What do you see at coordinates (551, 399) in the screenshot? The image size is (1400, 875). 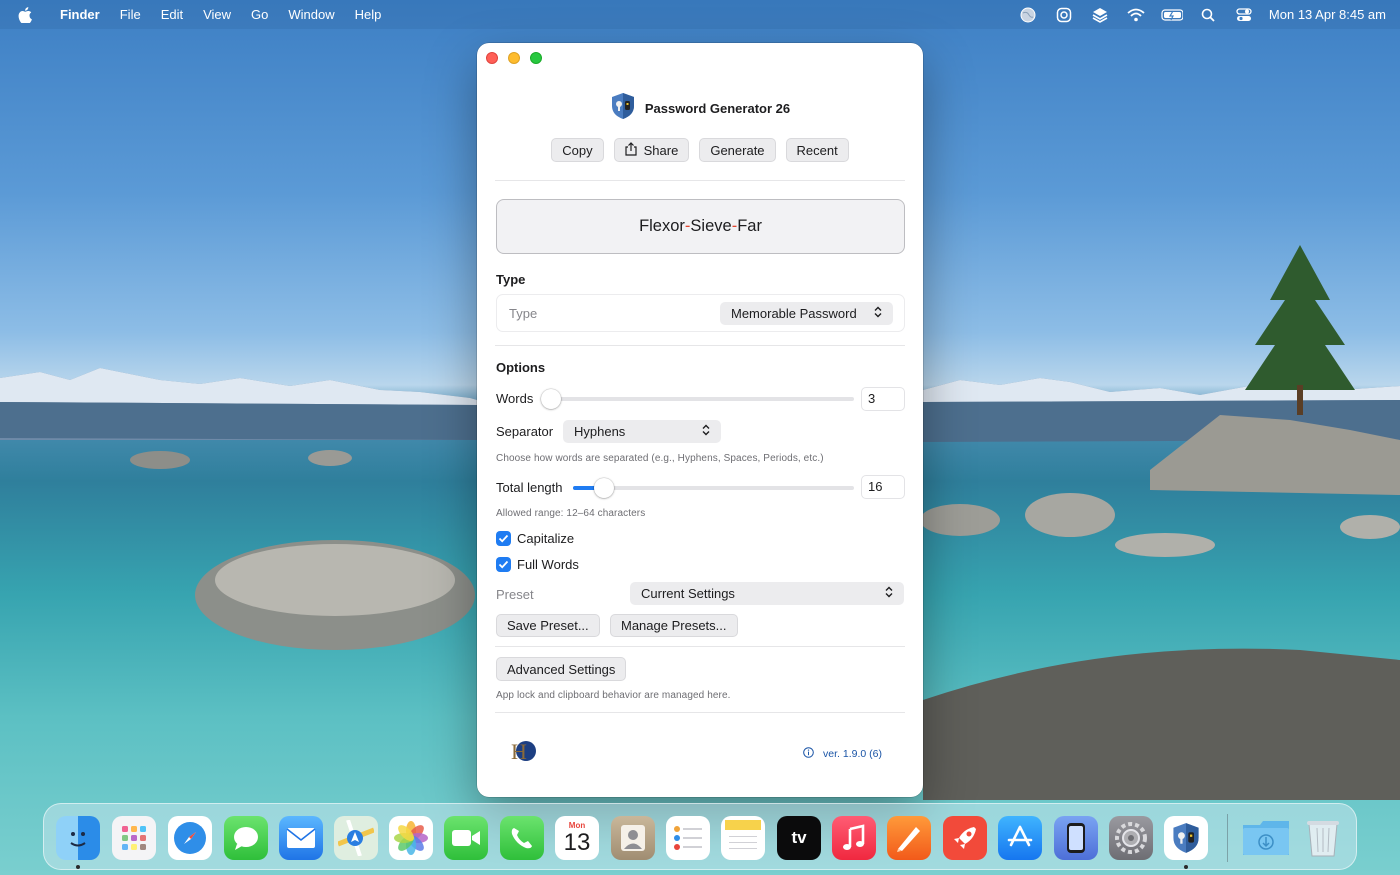 I see `words-slider-knob` at bounding box center [551, 399].